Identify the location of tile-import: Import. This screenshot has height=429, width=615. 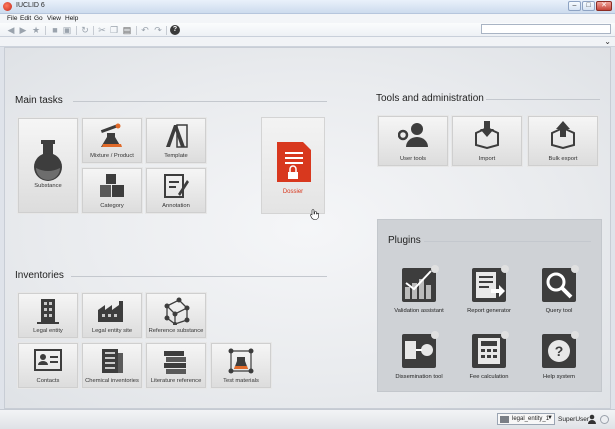
(487, 141).